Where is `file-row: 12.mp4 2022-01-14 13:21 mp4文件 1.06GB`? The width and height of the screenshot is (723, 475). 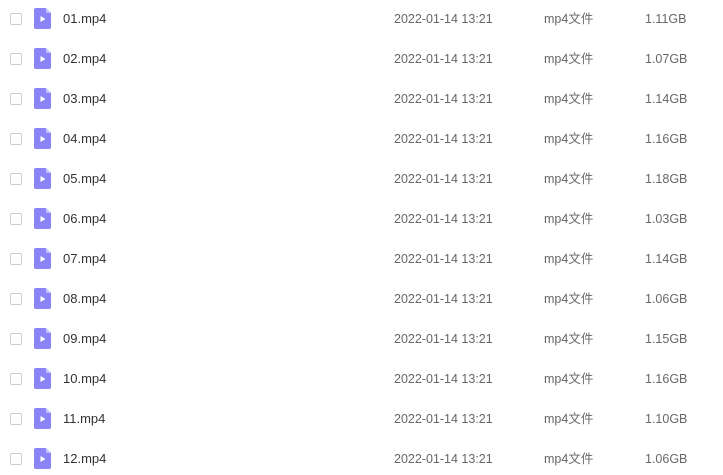
file-row: 12.mp4 2022-01-14 13:21 mp4文件 1.06GB is located at coordinates (361, 457).